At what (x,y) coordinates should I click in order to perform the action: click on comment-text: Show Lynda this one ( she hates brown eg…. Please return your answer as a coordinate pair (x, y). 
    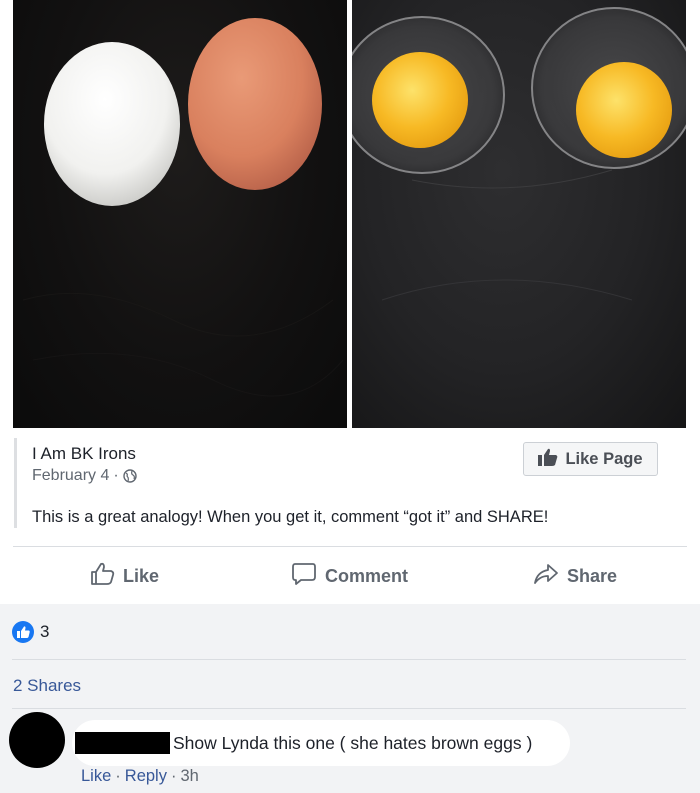
    Looking at the image, I should click on (353, 742).